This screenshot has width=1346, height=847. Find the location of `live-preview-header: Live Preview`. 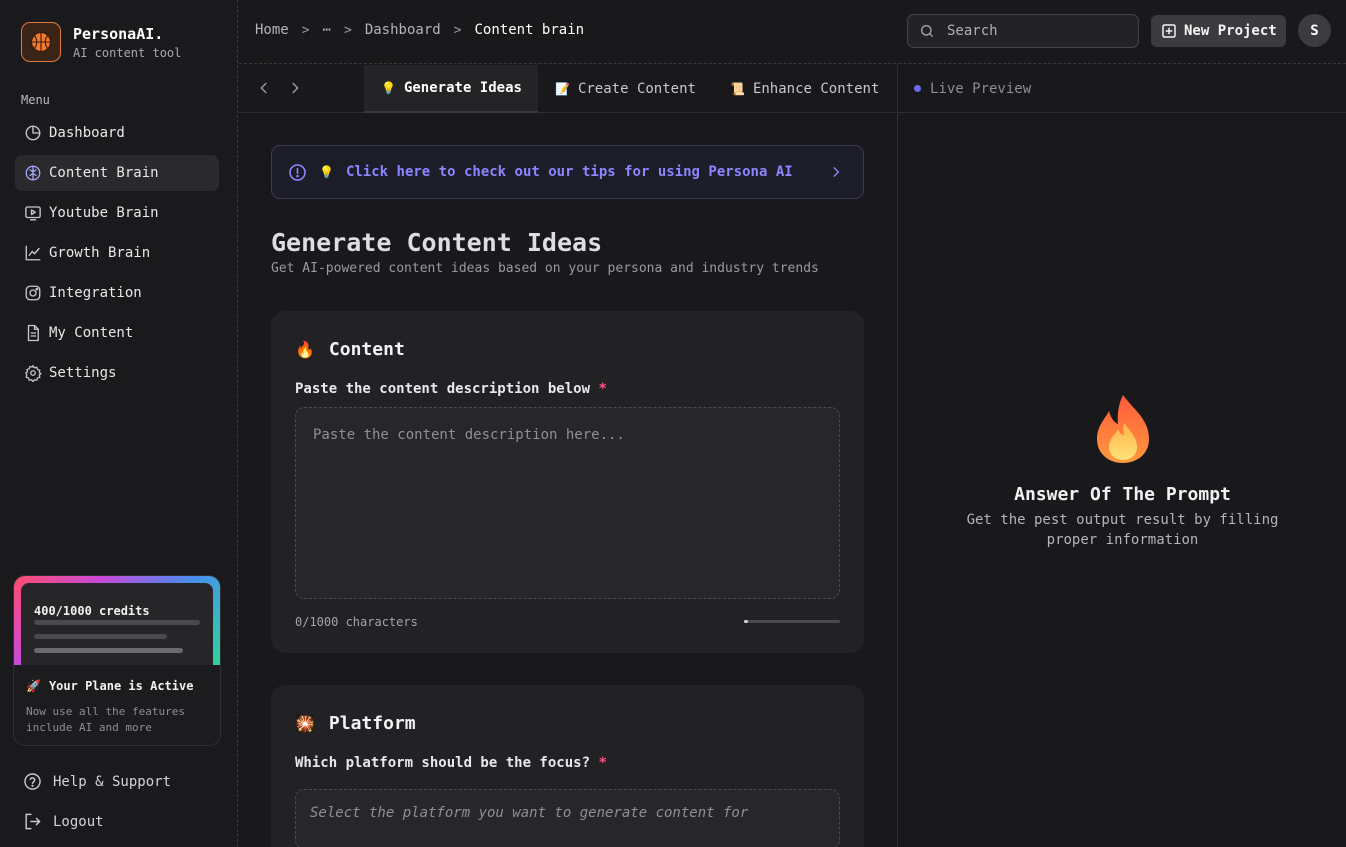

live-preview-header: Live Preview is located at coordinates (1121, 89).